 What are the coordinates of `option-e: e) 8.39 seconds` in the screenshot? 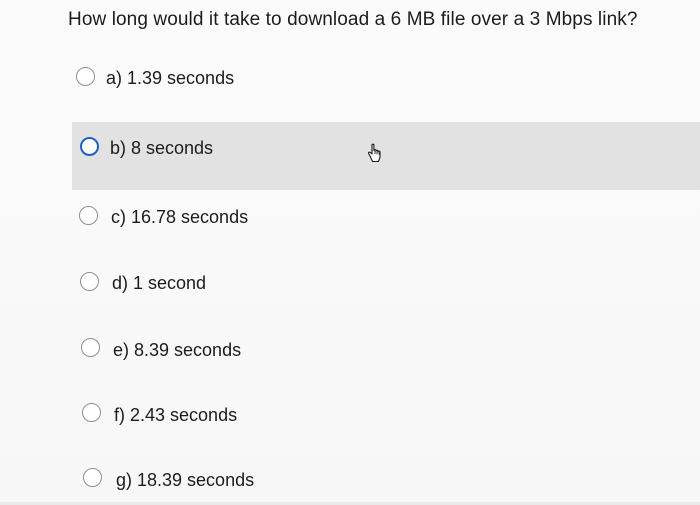 It's located at (350, 351).